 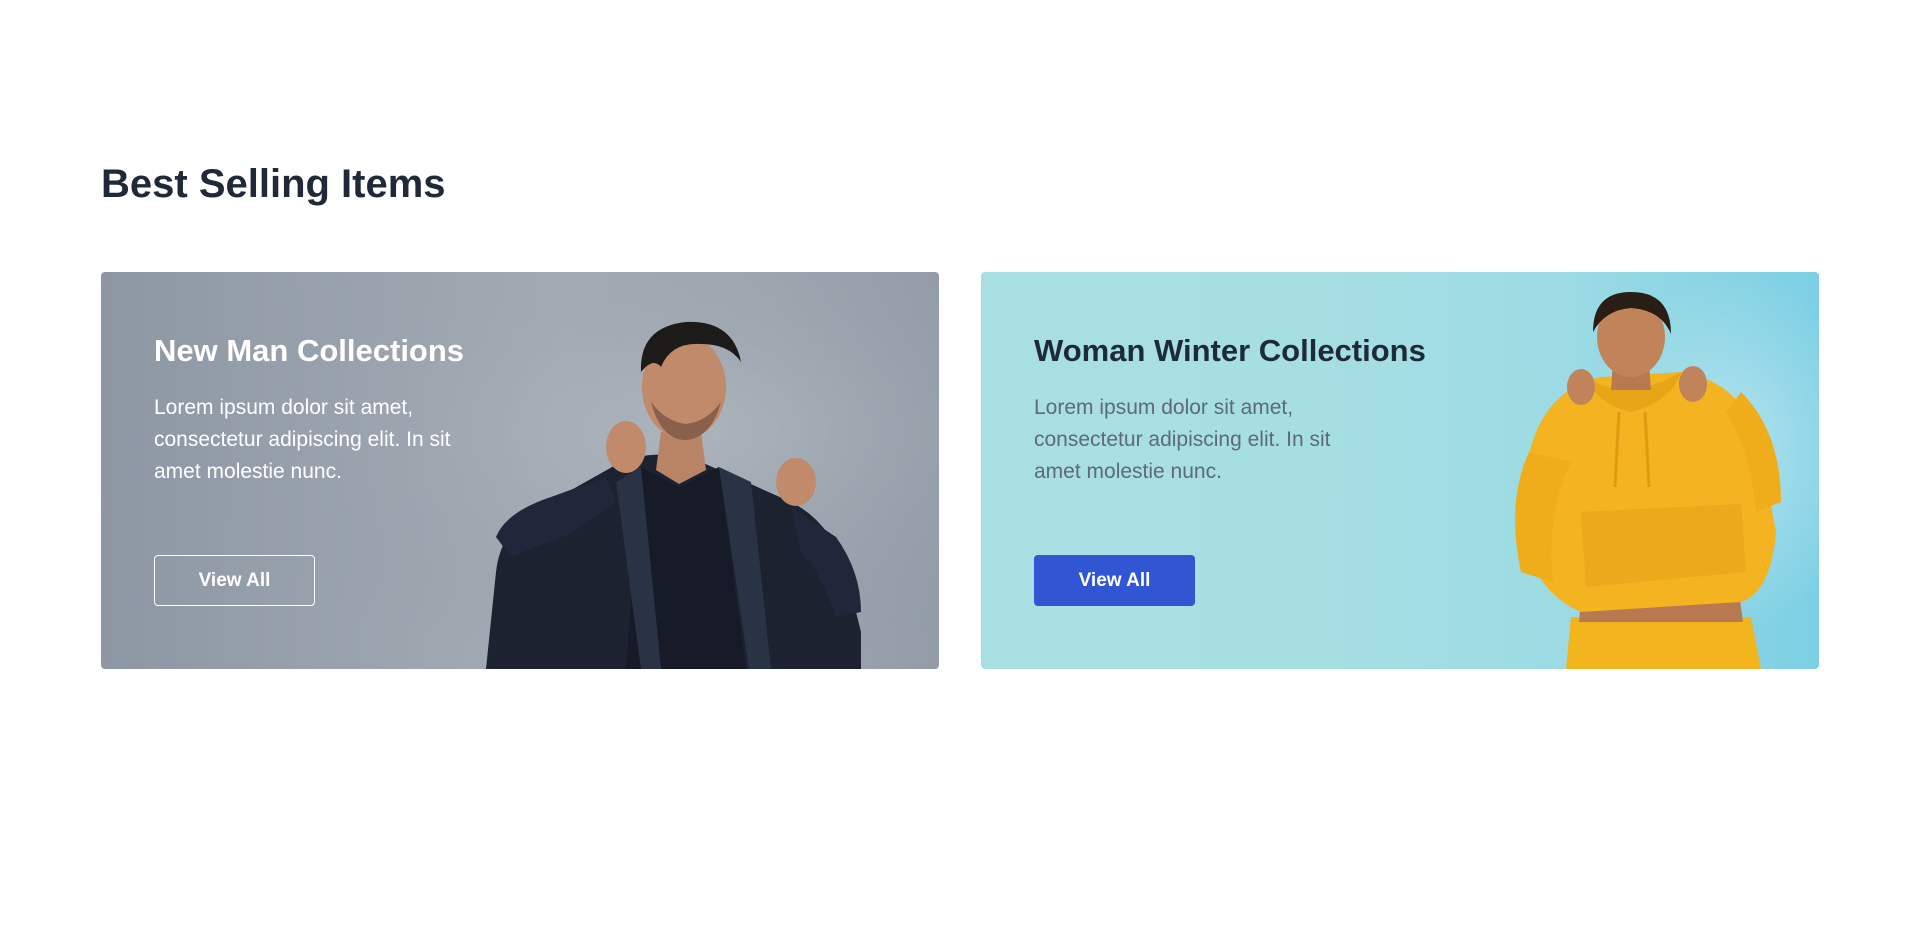 I want to click on section-title: Best Selling Items, so click(x=273, y=184).